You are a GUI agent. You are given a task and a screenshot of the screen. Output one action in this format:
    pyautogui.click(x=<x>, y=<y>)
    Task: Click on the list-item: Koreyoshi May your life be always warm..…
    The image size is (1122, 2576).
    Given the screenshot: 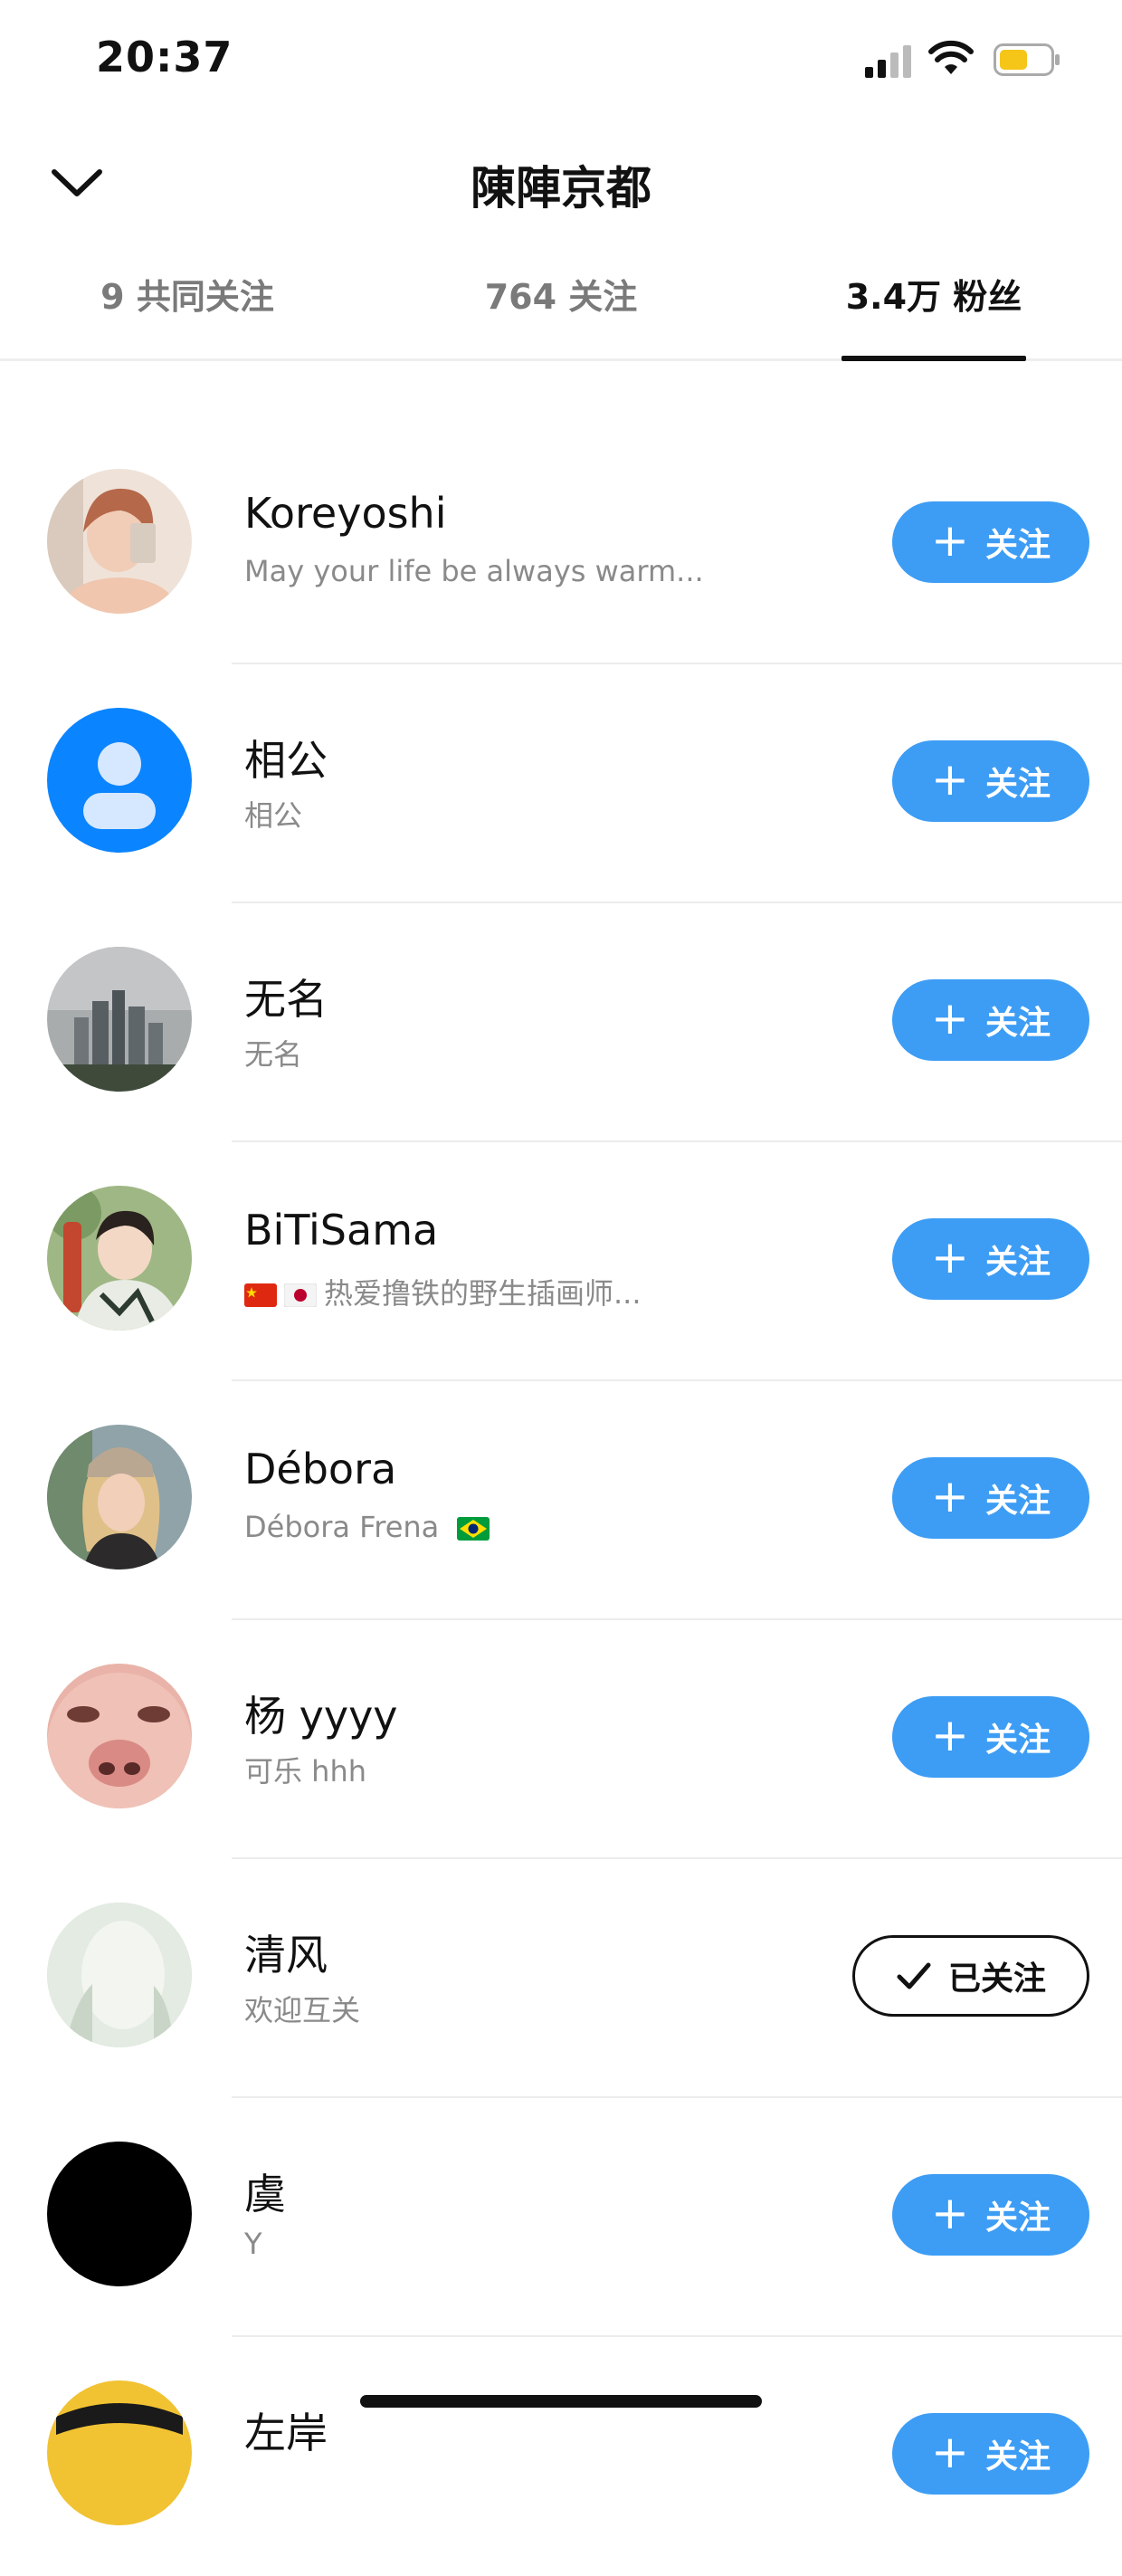 What is the action you would take?
    pyautogui.click(x=561, y=544)
    